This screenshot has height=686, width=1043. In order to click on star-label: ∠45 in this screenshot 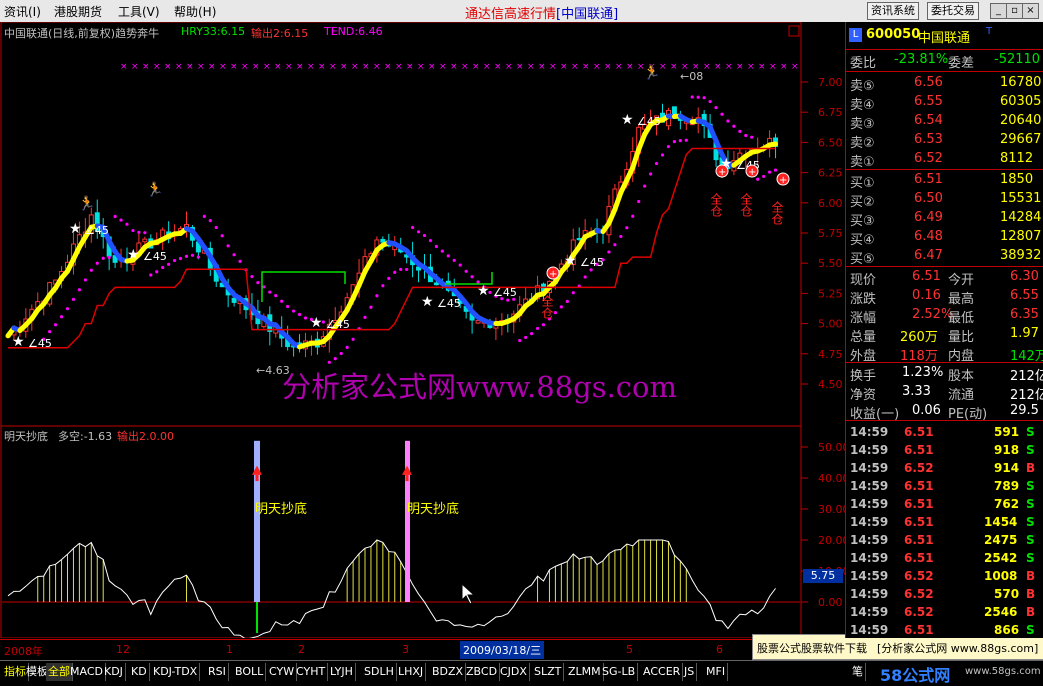, I will do `click(97, 230)`.